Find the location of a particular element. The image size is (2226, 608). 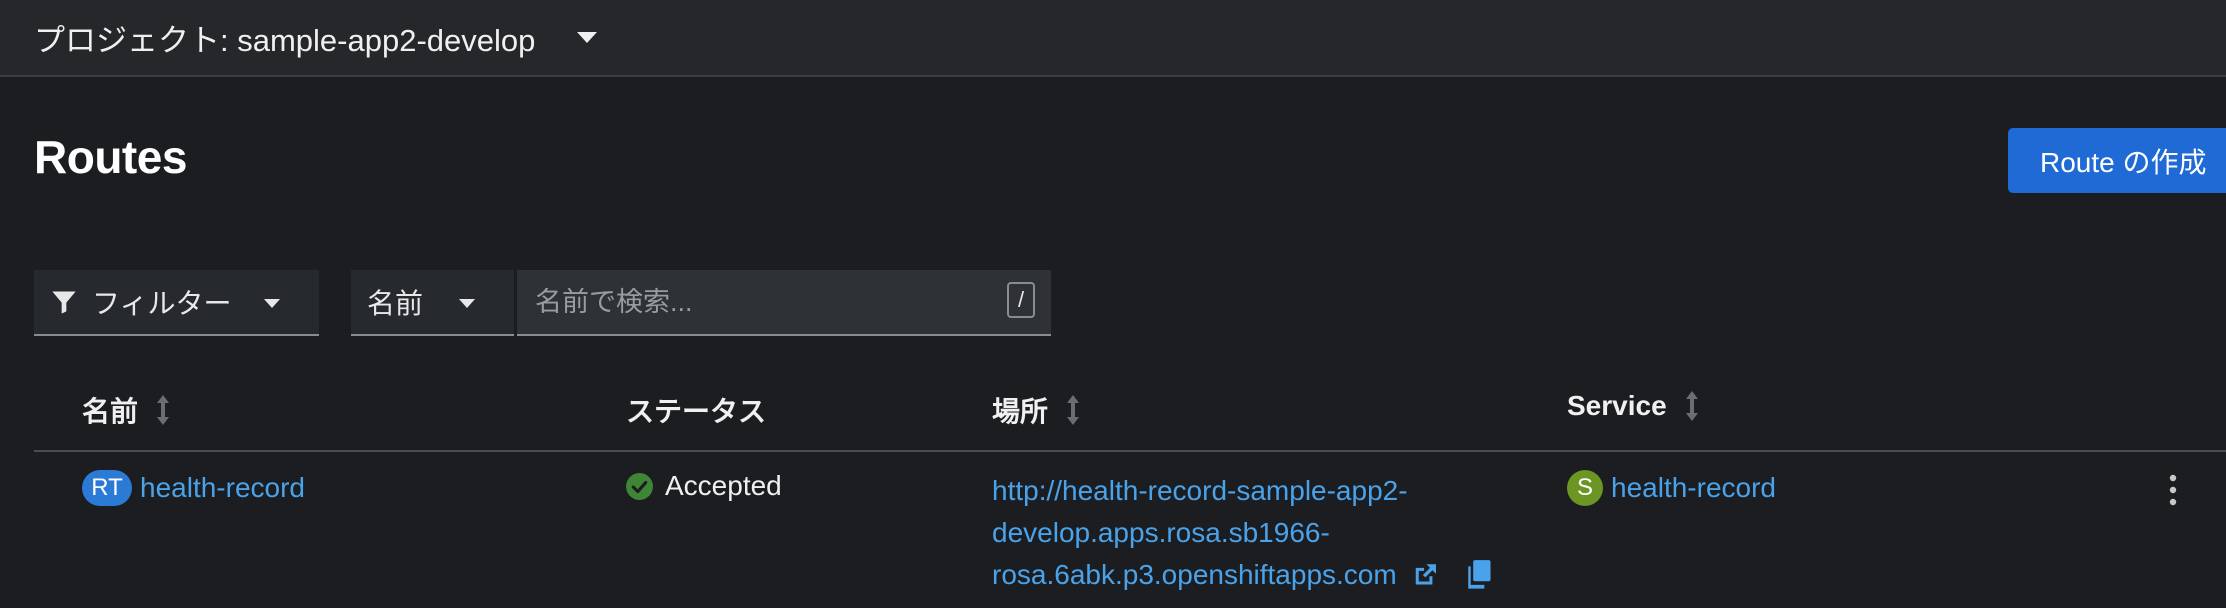

status-text: Accepted is located at coordinates (723, 485).